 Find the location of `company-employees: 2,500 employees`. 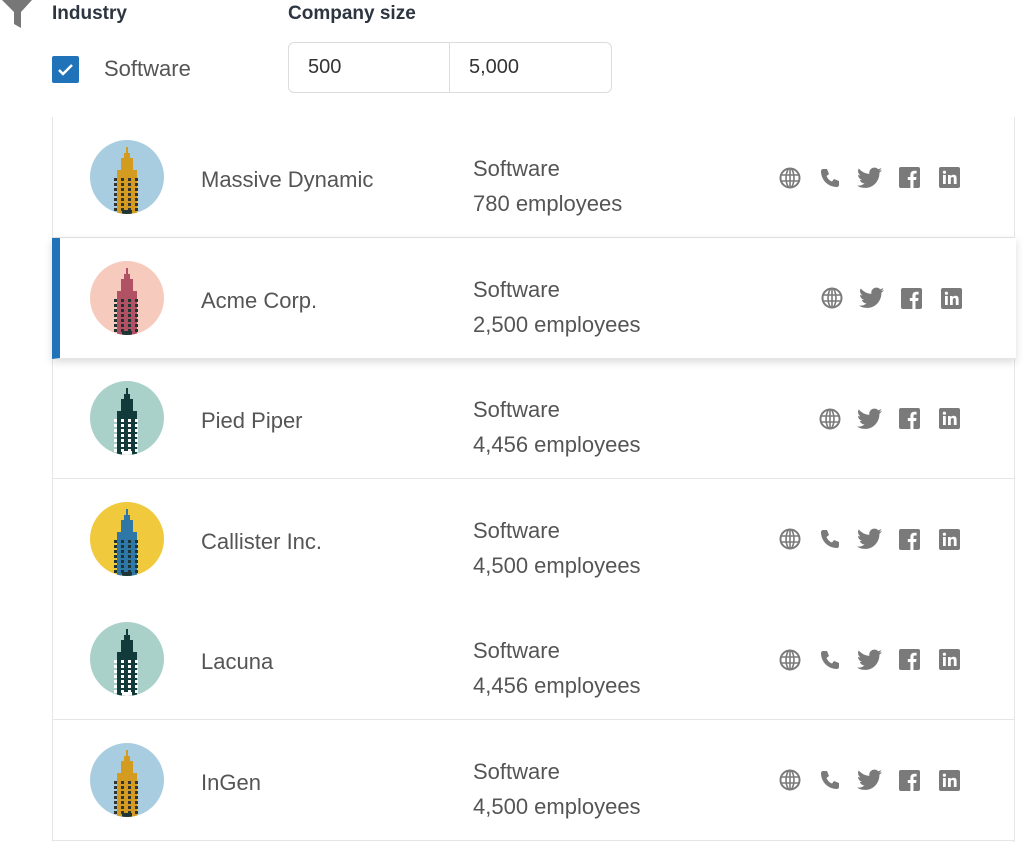

company-employees: 2,500 employees is located at coordinates (557, 324).